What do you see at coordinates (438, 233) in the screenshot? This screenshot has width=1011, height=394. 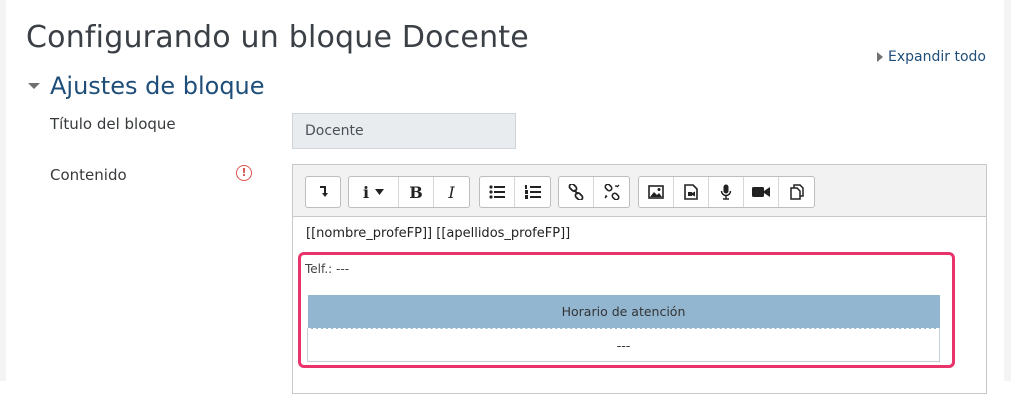 I see `placeholder-names-text: [[nombre_profeFP]] [[apellidos_profeFP]]` at bounding box center [438, 233].